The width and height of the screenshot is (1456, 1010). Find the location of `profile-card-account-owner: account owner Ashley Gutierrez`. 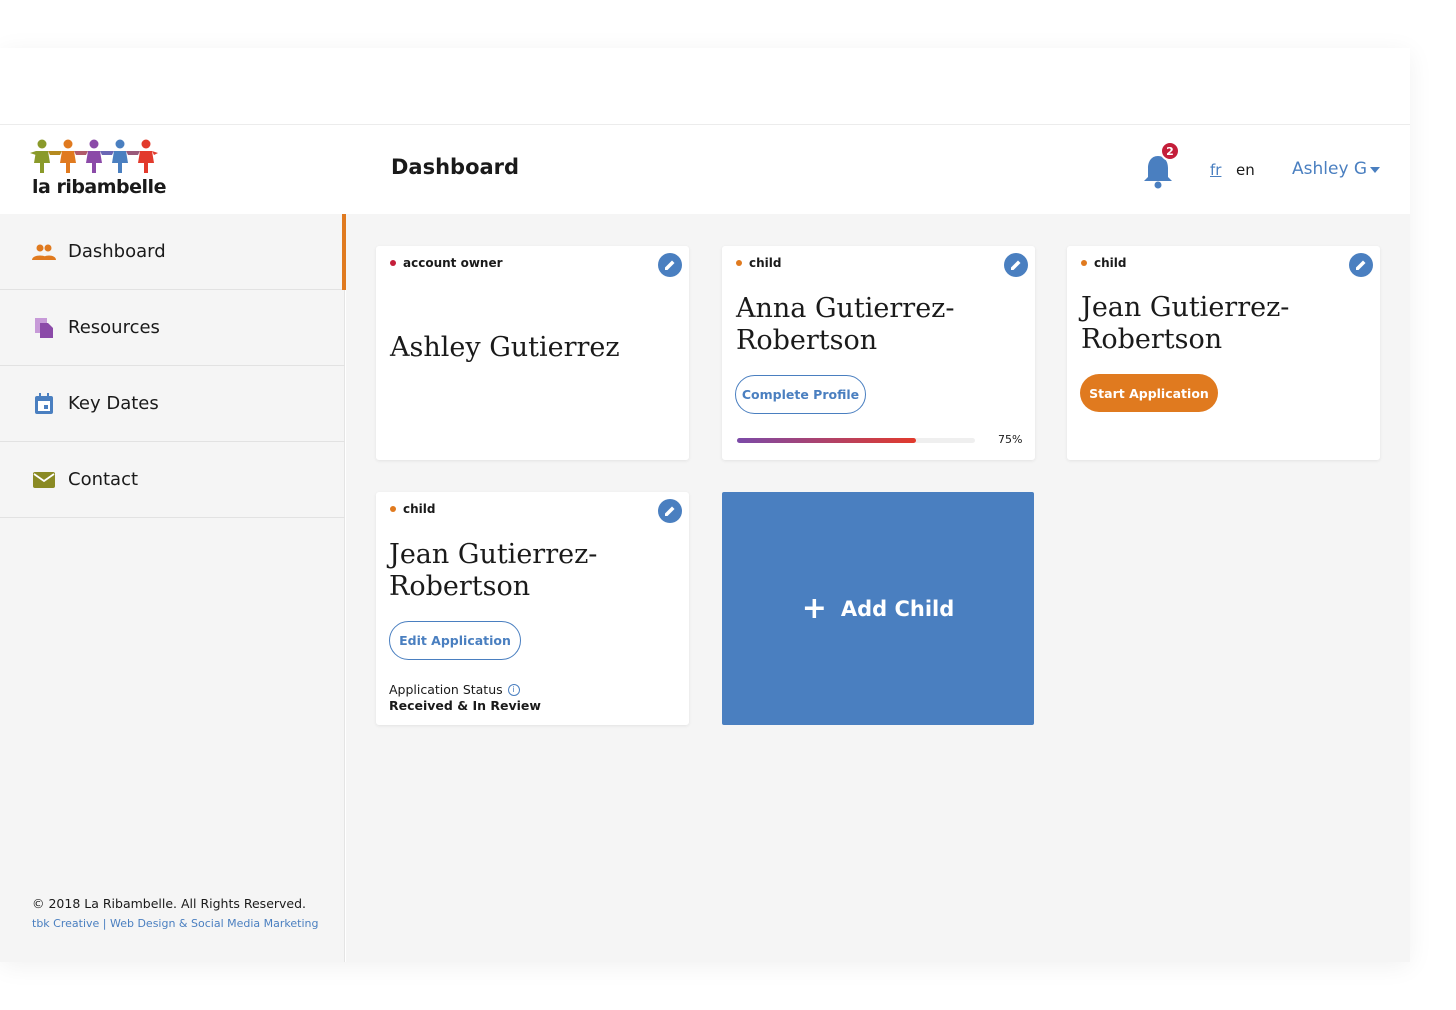

profile-card-account-owner: account owner Ashley Gutierrez is located at coordinates (532, 353).